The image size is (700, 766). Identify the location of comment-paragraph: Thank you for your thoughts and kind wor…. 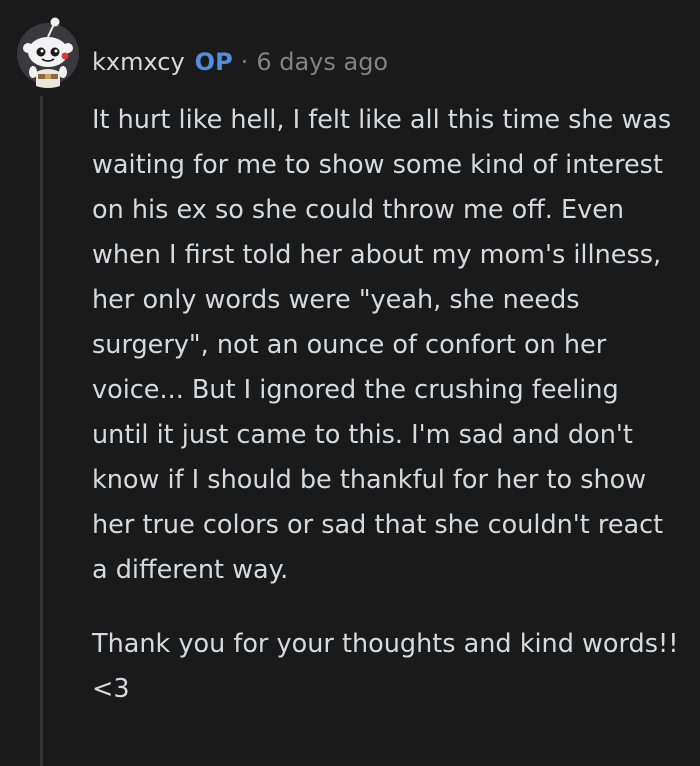
(385, 666).